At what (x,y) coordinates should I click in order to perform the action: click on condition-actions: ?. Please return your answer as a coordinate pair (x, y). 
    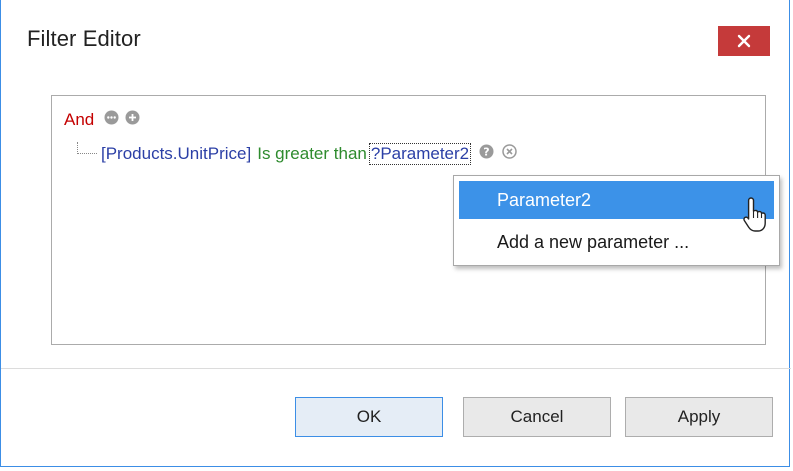
    Looking at the image, I should click on (502, 154).